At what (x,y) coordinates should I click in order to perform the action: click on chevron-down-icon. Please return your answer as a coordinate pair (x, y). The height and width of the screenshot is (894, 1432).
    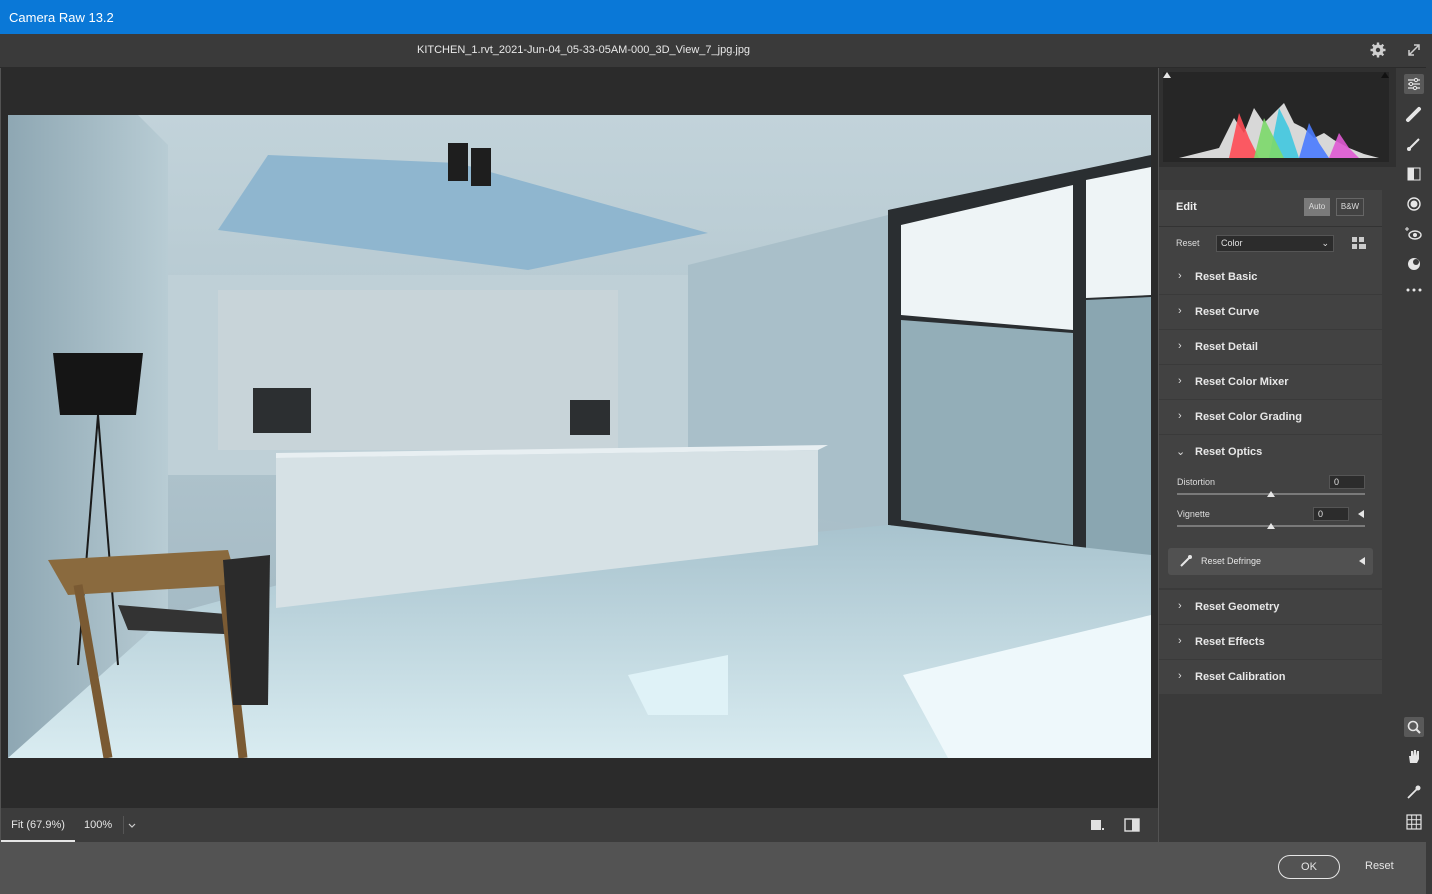
    Looking at the image, I should click on (132, 825).